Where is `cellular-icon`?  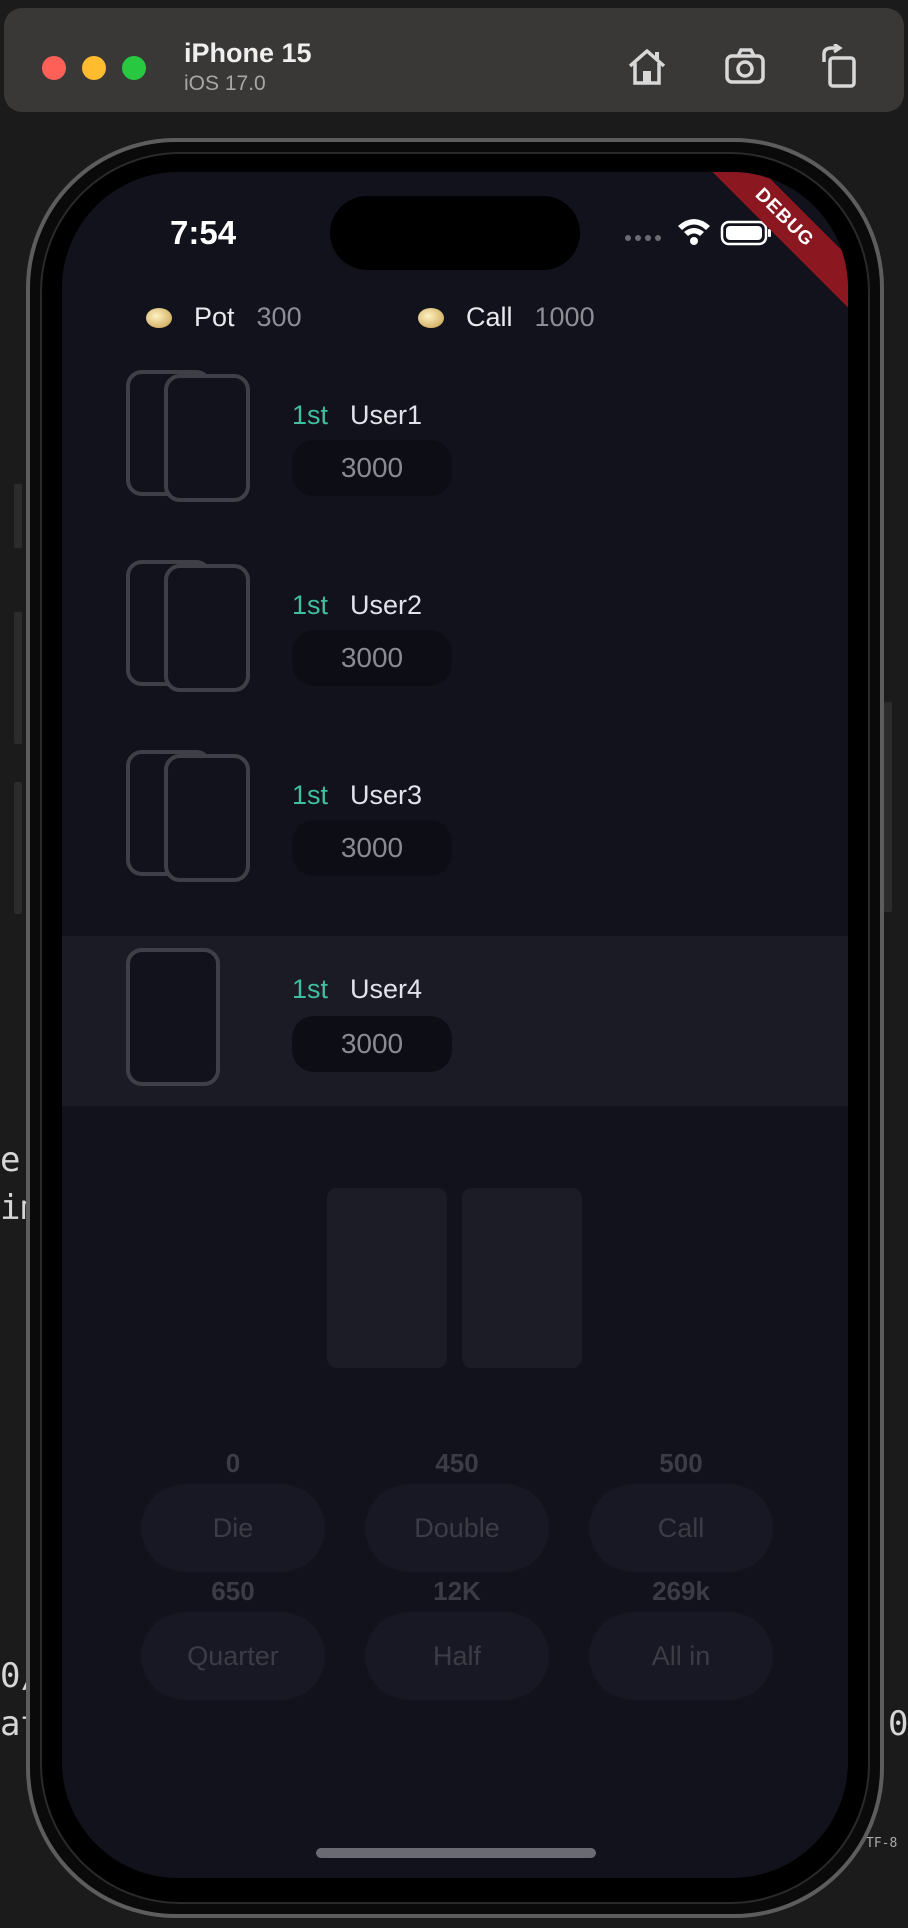
cellular-icon is located at coordinates (643, 238).